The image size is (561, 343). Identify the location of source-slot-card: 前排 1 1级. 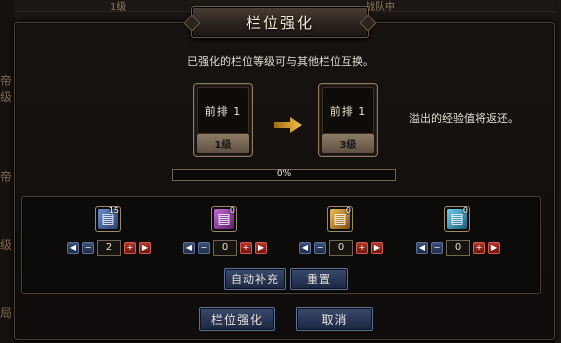
(223, 120).